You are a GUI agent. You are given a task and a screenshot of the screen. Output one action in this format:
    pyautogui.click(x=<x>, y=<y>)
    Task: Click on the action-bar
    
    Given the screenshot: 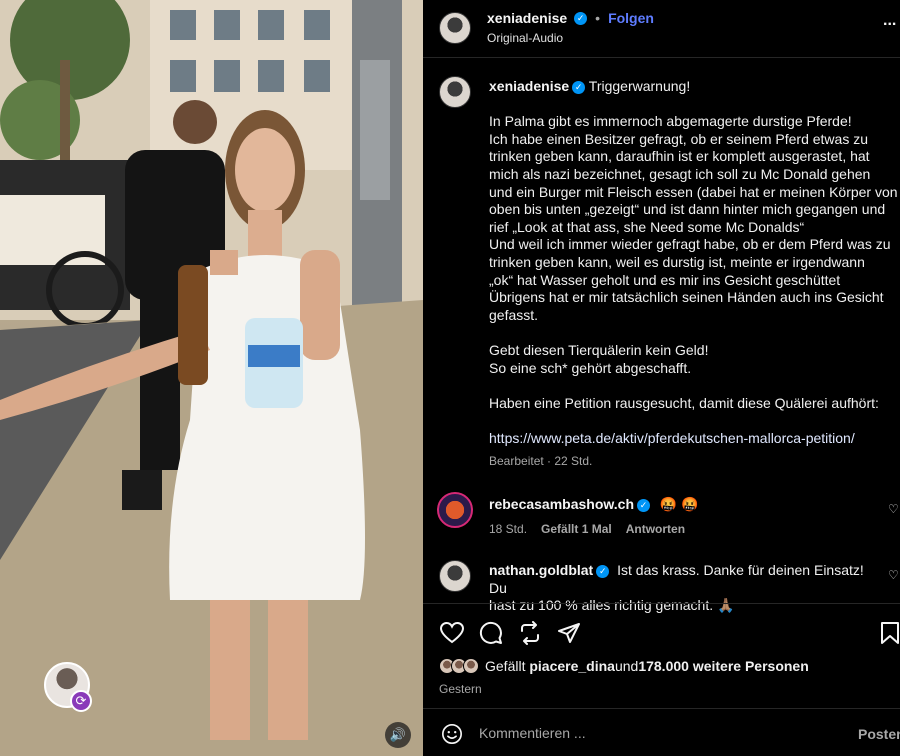 What is the action you would take?
    pyautogui.click(x=661, y=630)
    